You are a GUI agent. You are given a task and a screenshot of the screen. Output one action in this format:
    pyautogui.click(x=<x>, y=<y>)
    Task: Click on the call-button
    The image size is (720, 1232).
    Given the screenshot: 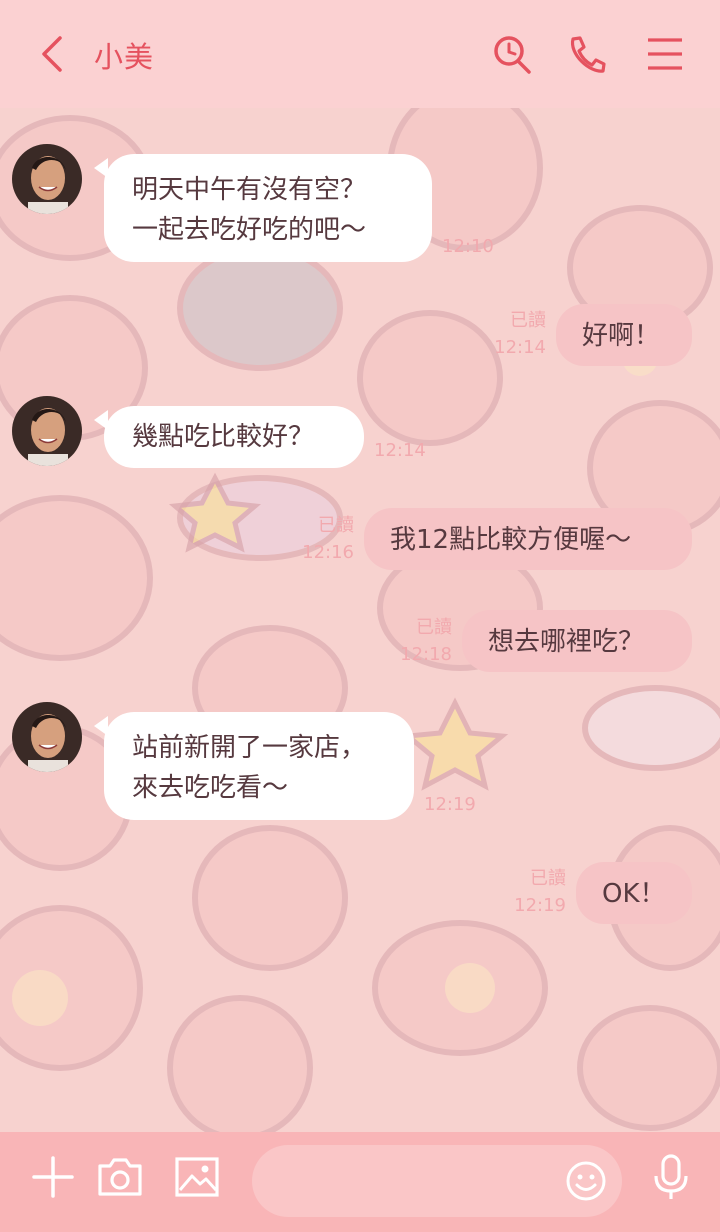 What is the action you would take?
    pyautogui.click(x=586, y=54)
    